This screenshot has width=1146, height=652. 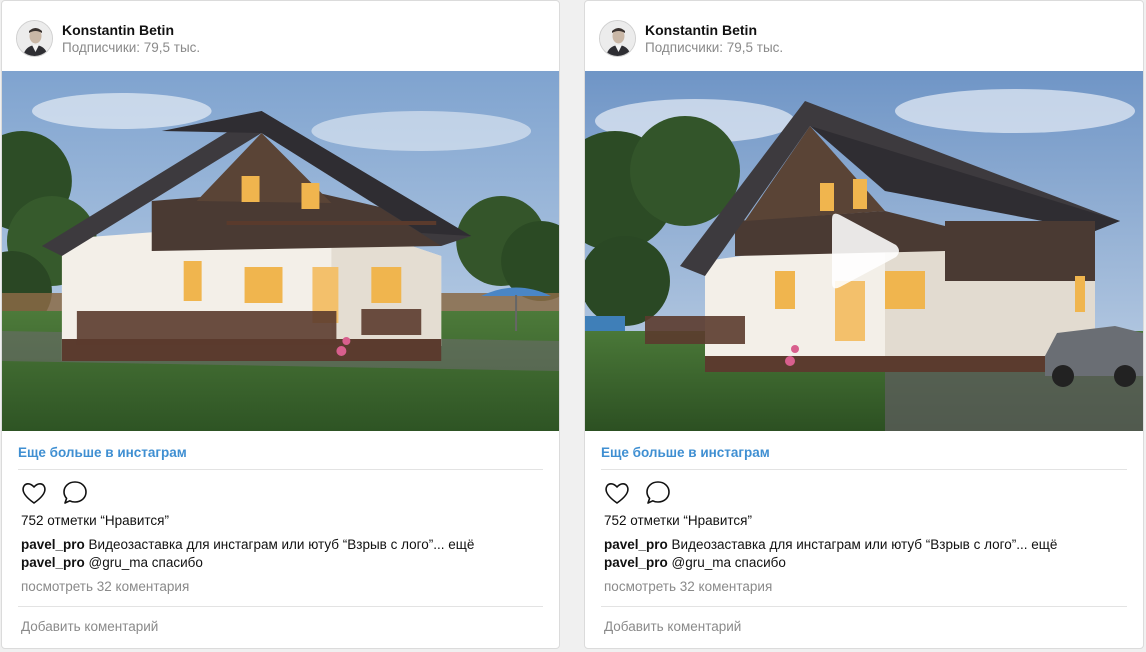 I want to click on play-icon, so click(x=864, y=251).